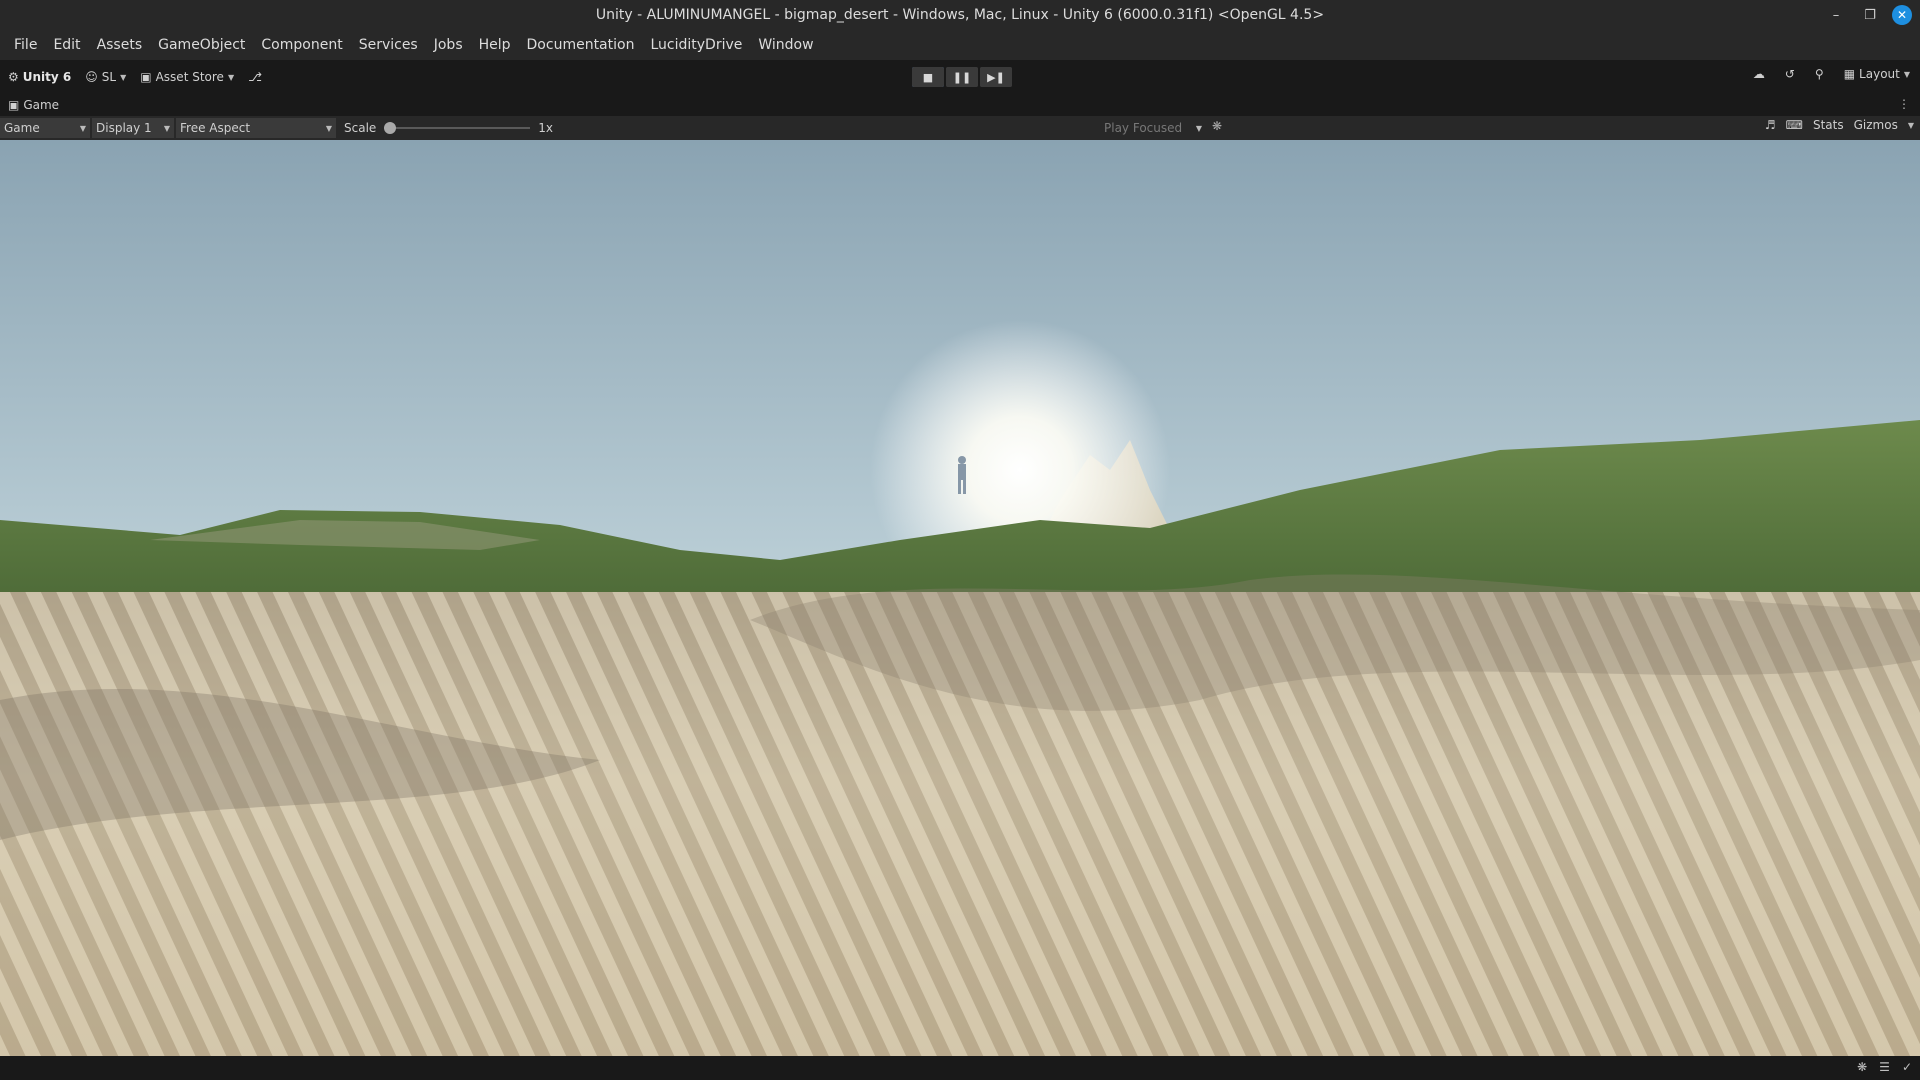  I want to click on stats-button: Stats, so click(1828, 125).